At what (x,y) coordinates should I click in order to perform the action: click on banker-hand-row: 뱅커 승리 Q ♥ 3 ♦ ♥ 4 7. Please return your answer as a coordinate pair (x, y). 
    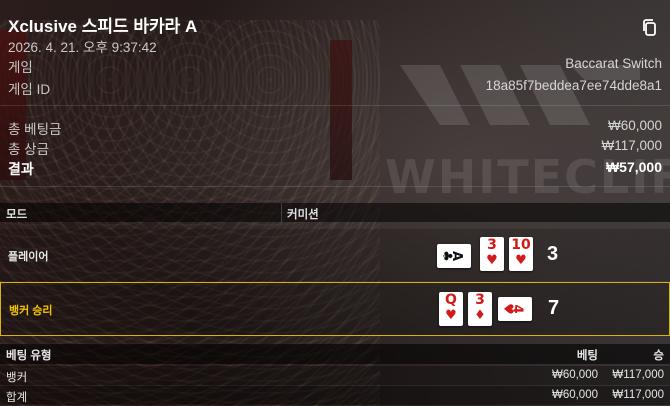
    Looking at the image, I should click on (335, 309).